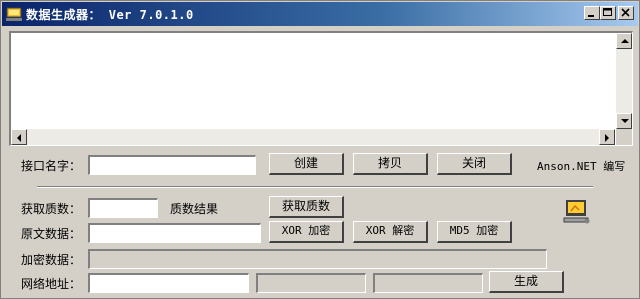 Image resolution: width=640 pixels, height=299 pixels. I want to click on xor-decrypt-button: XOR 解密, so click(390, 232).